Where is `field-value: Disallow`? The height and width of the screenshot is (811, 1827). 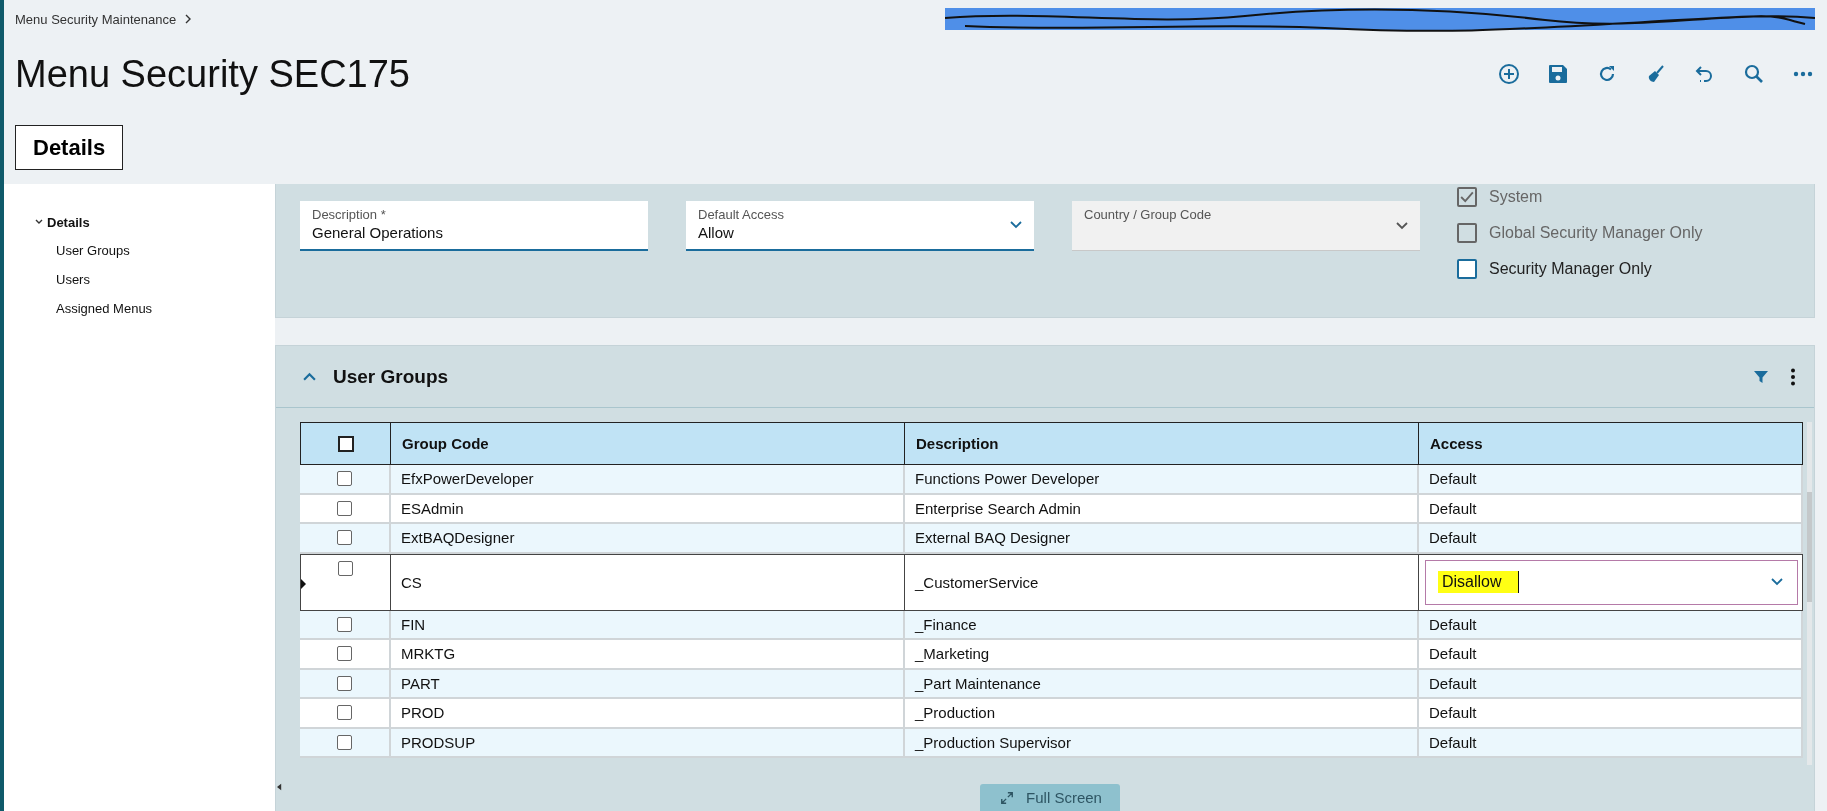
field-value: Disallow is located at coordinates (1478, 582).